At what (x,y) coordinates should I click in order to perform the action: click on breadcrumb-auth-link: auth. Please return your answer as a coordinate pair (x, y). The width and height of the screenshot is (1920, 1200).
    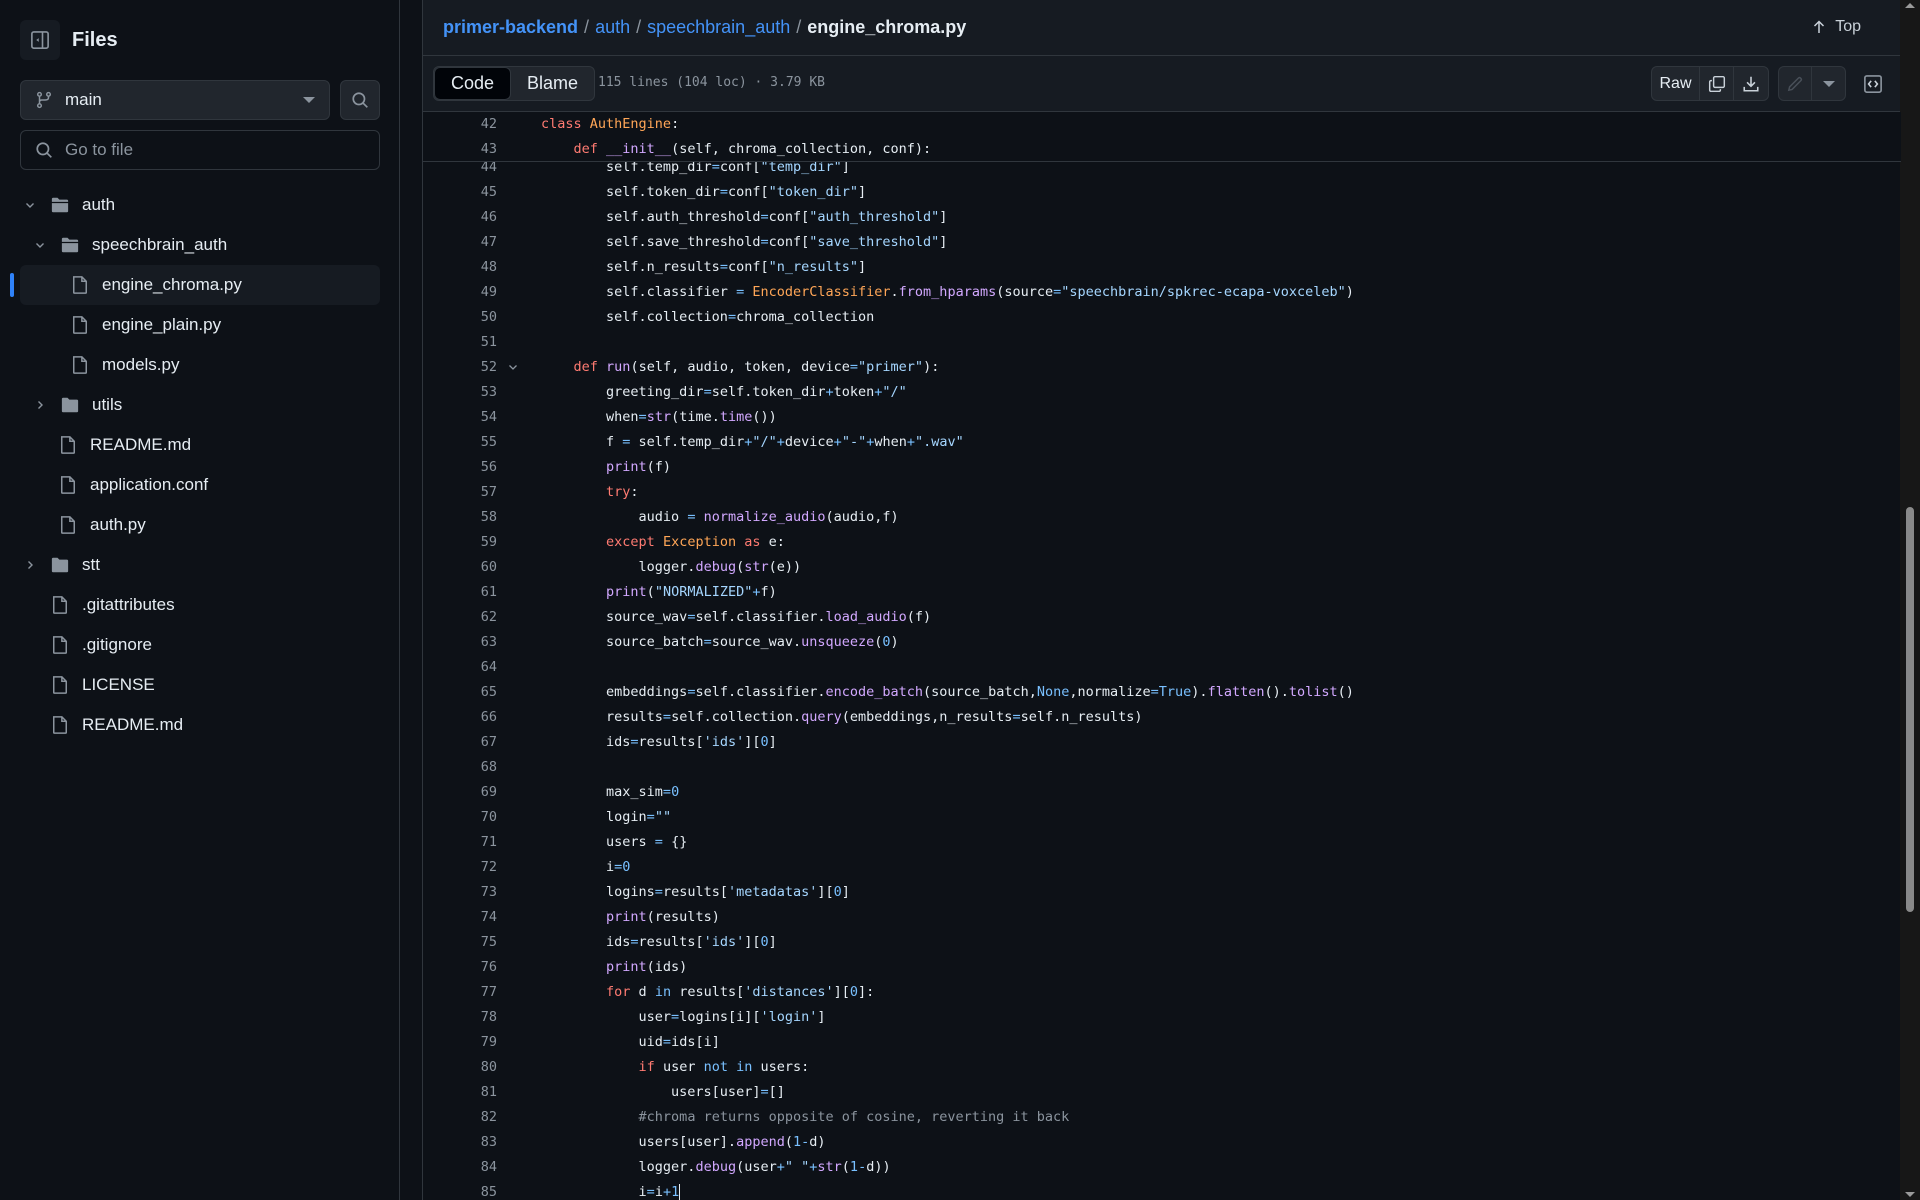
    Looking at the image, I should click on (612, 27).